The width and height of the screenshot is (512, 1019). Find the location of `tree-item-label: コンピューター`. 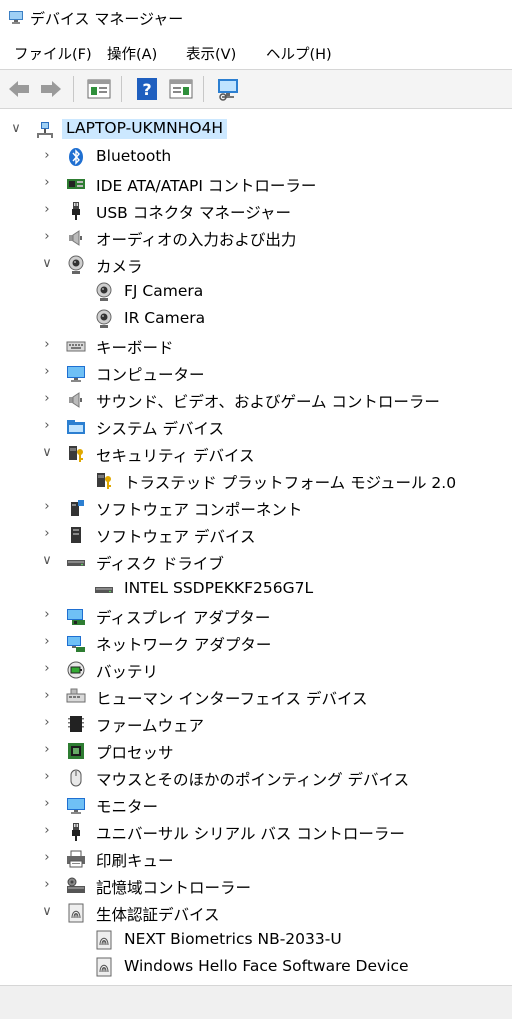

tree-item-label: コンピューター is located at coordinates (150, 375).